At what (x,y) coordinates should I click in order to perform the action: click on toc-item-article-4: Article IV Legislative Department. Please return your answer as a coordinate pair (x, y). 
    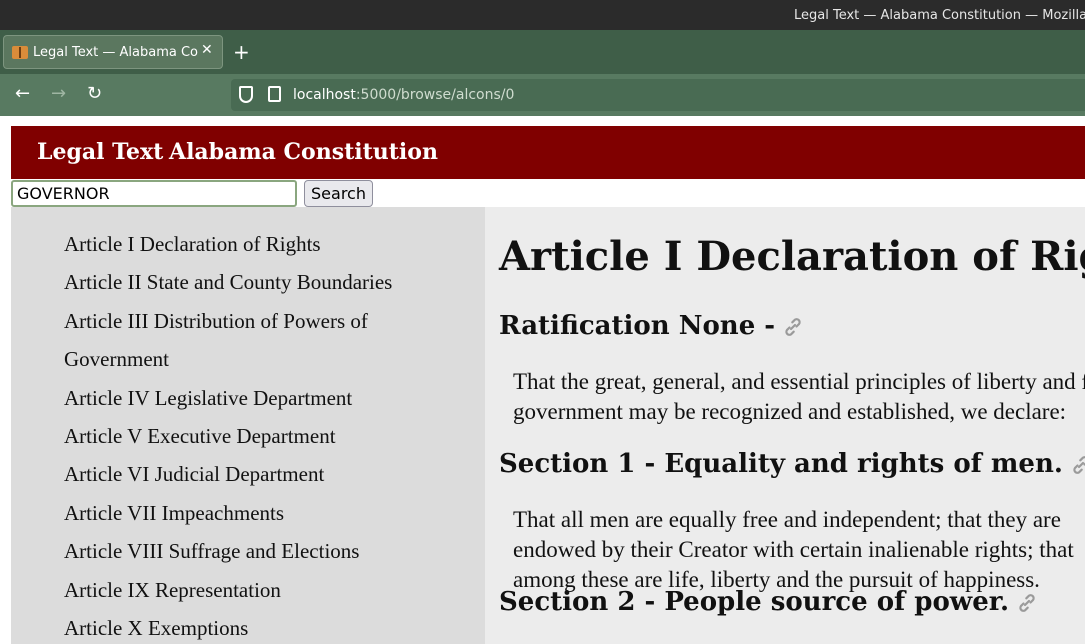
    Looking at the image, I should click on (264, 398).